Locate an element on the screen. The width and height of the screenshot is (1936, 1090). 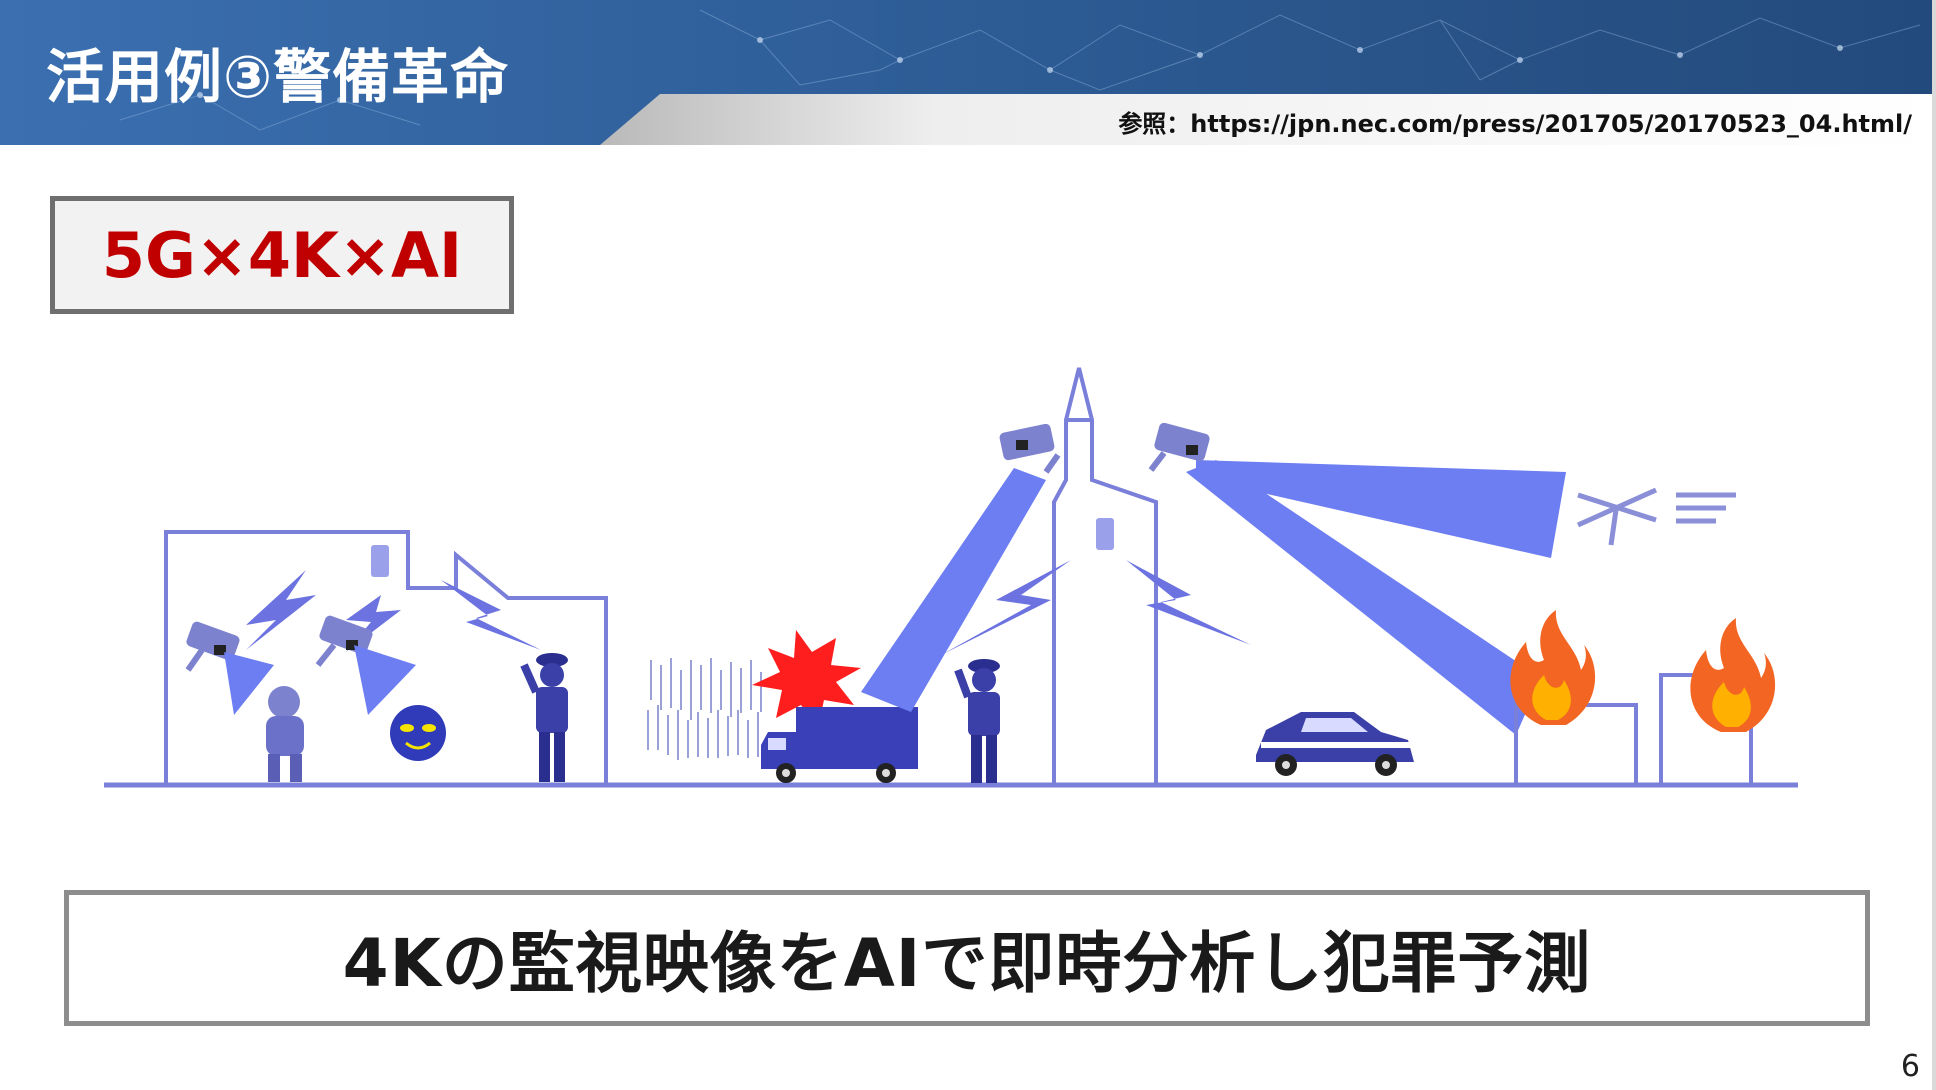
masked-thief-icon is located at coordinates (285, 734).